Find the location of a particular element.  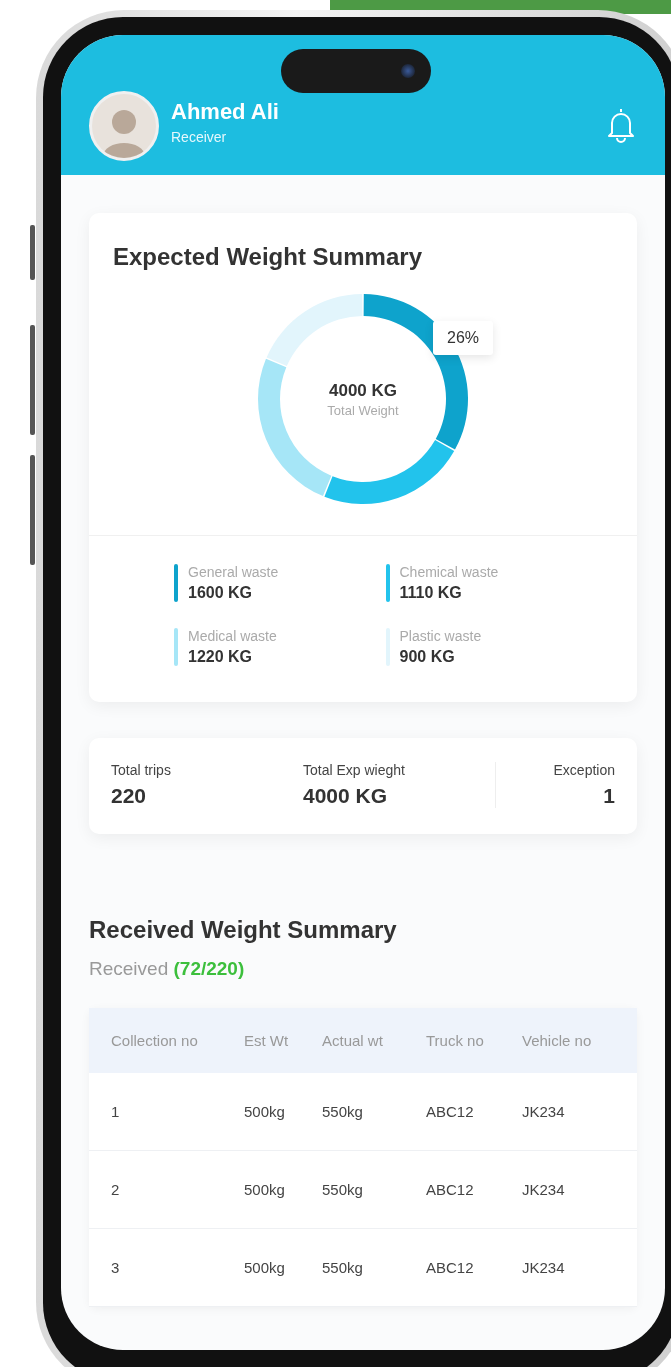

column-header: Vehicle no is located at coordinates (557, 1040).